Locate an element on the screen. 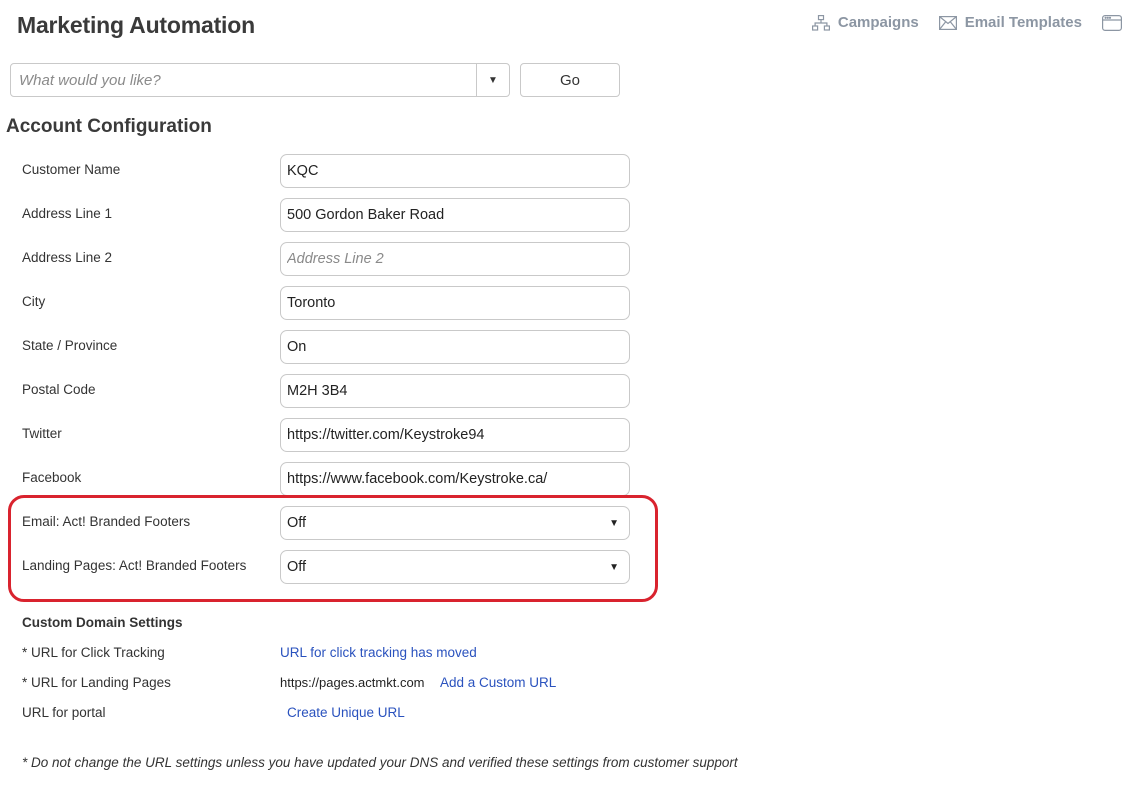 The image size is (1132, 791). email-branded-footers-select: Off ▼ is located at coordinates (455, 523).